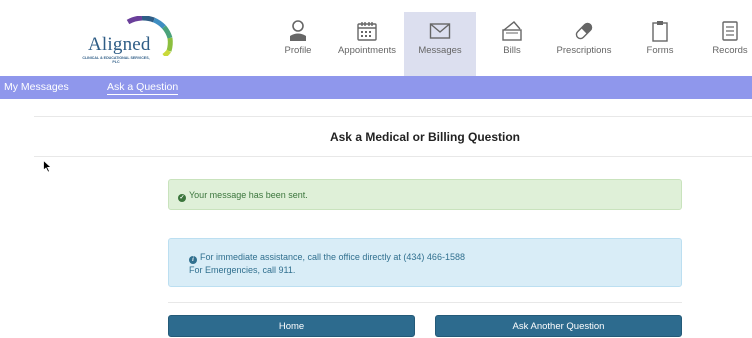 This screenshot has width=752, height=338. Describe the element at coordinates (730, 31) in the screenshot. I see `records-icon` at that location.